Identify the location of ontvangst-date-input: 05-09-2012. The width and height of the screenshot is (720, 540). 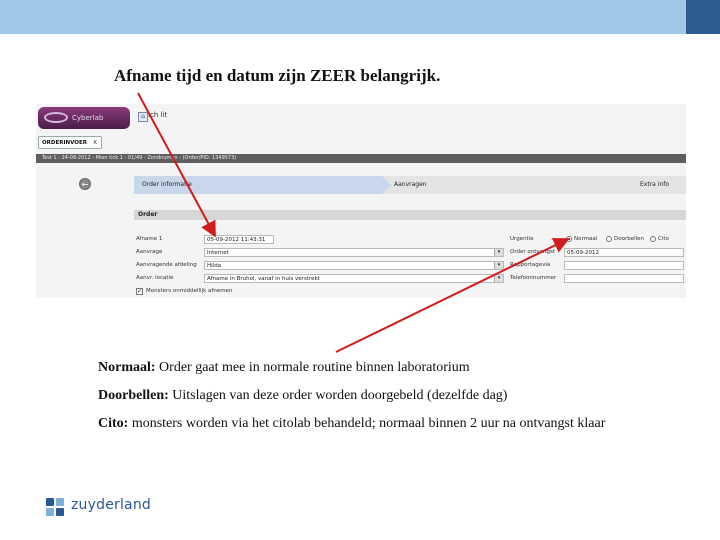
(624, 252).